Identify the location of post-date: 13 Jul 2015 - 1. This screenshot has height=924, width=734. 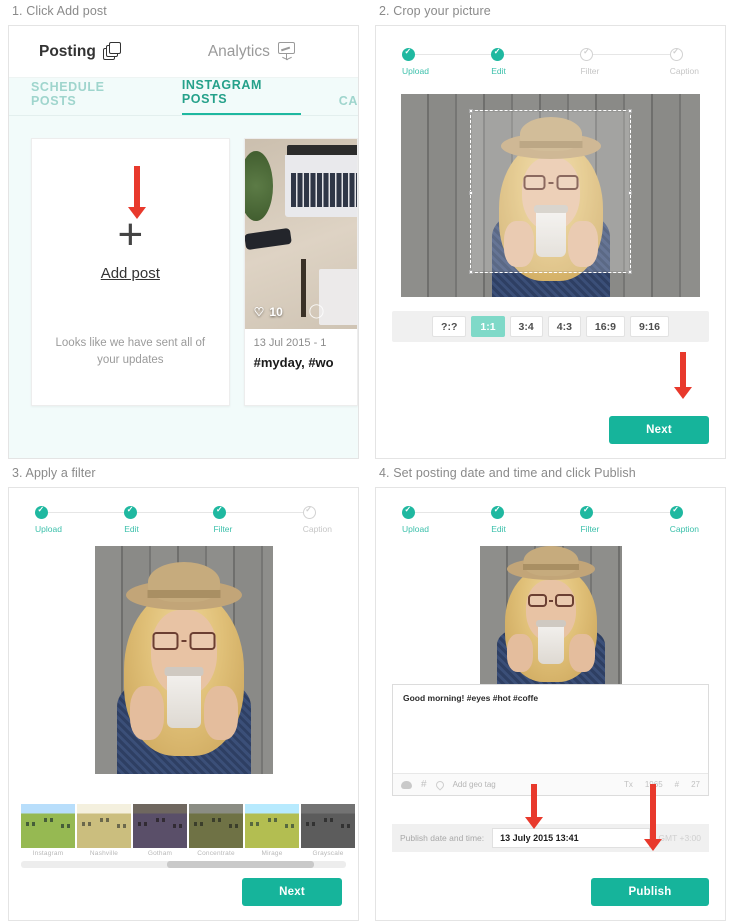
(290, 343).